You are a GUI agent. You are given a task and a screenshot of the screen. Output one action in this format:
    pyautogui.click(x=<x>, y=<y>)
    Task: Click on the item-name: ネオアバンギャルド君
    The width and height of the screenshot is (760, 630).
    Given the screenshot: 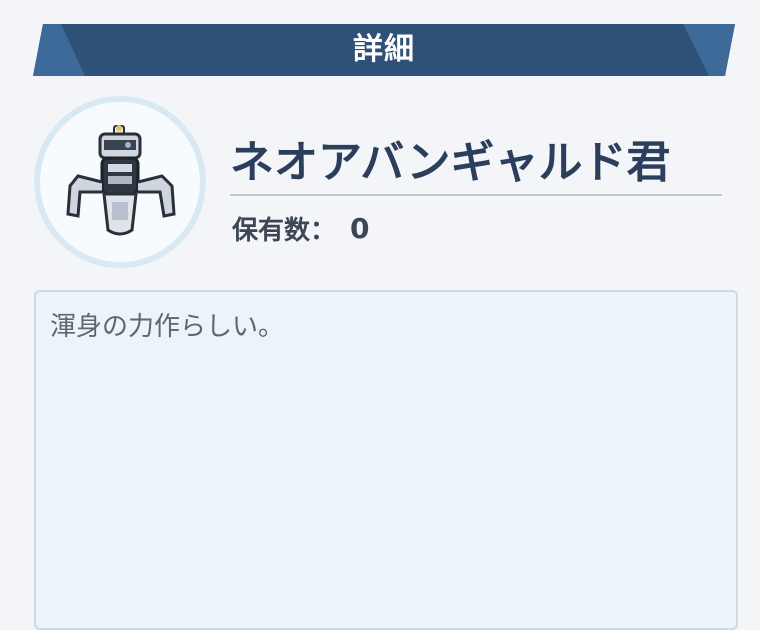 What is the action you would take?
    pyautogui.click(x=450, y=162)
    